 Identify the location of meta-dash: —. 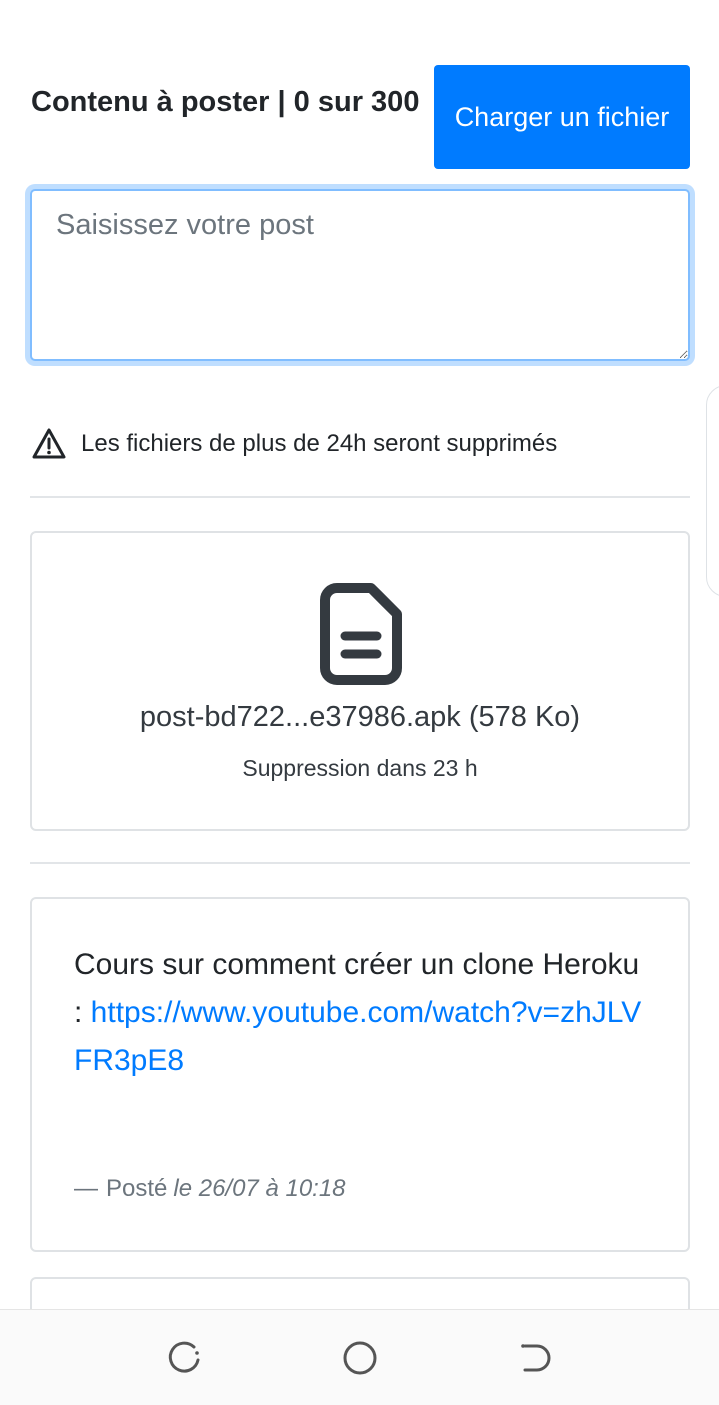
(86, 1188).